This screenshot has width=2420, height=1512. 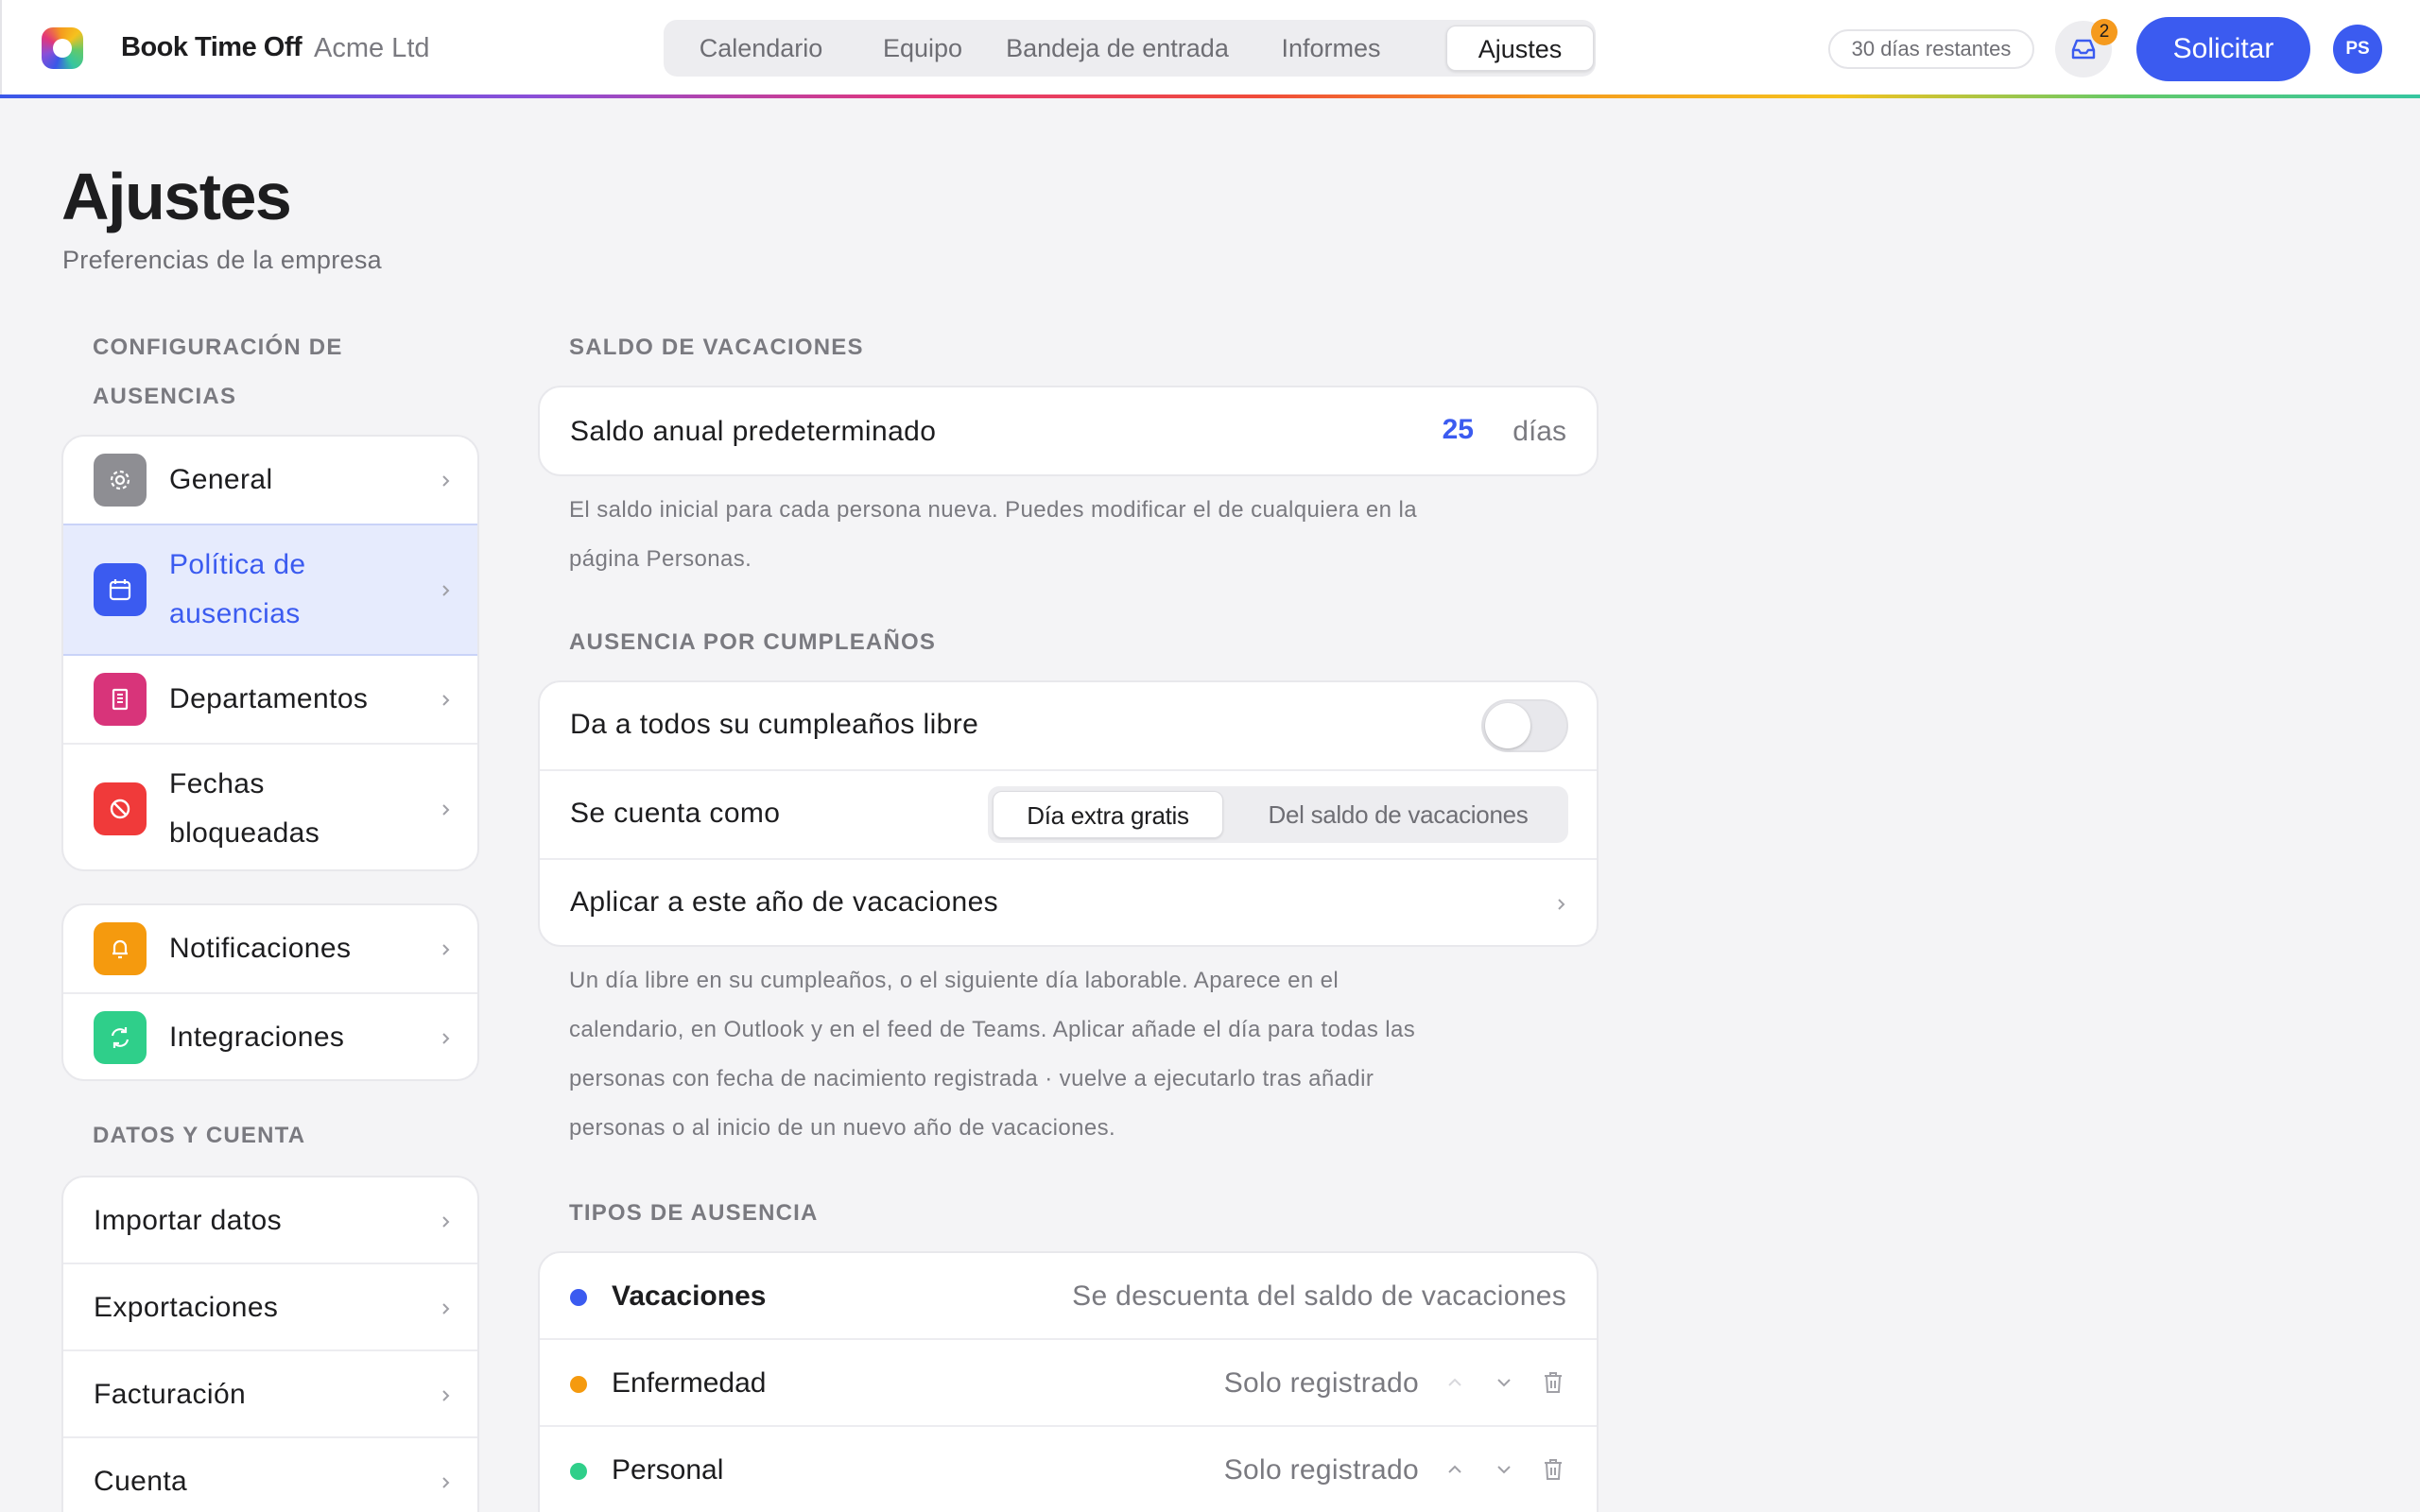 What do you see at coordinates (120, 1037) in the screenshot?
I see `sync-icon` at bounding box center [120, 1037].